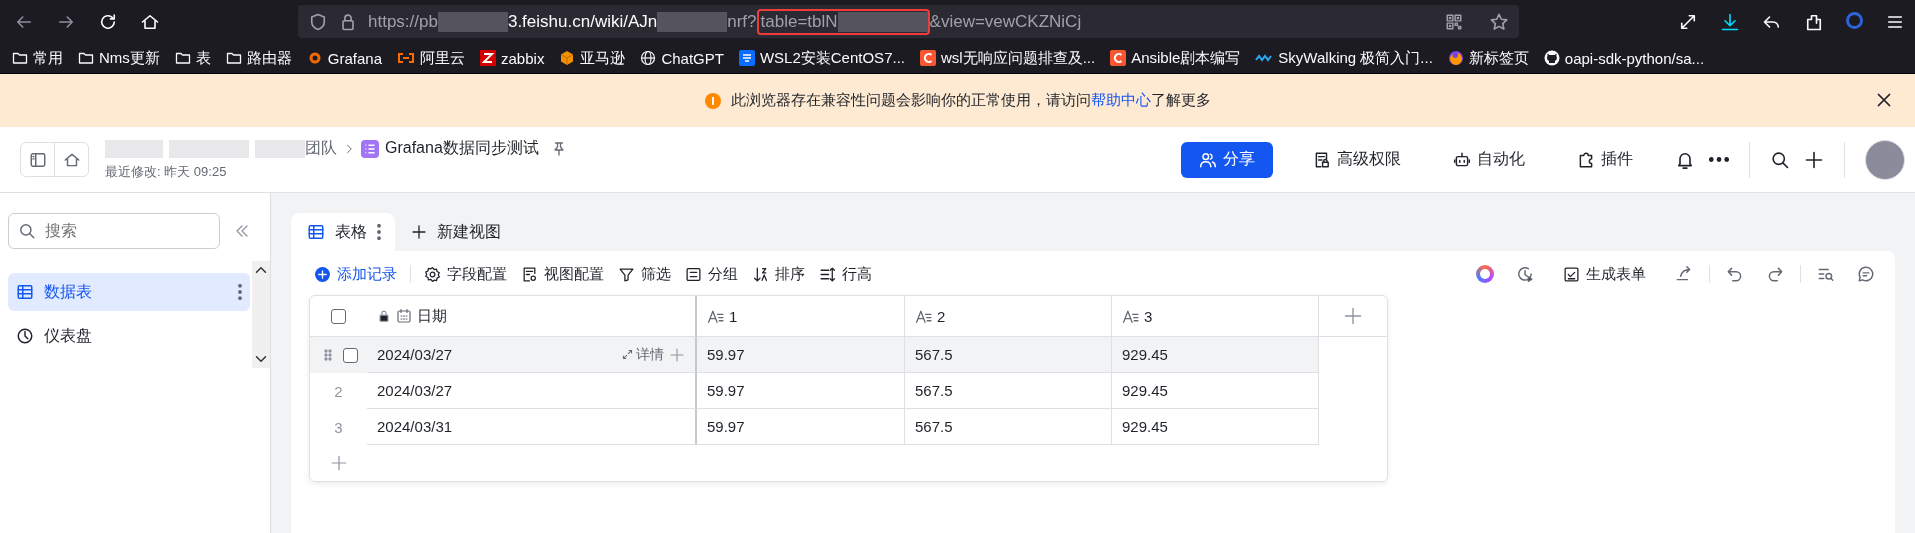 This screenshot has width=1915, height=533. I want to click on bookmark: 亚马逊, so click(592, 58).